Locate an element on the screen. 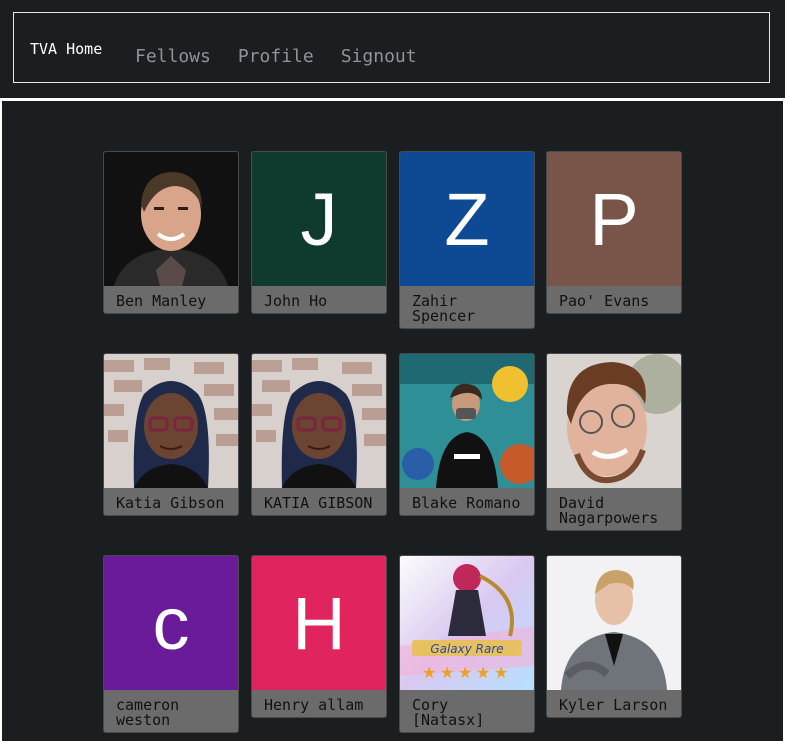 Image resolution: width=785 pixels, height=741 pixels. fellow-initial-avatar: H is located at coordinates (319, 623).